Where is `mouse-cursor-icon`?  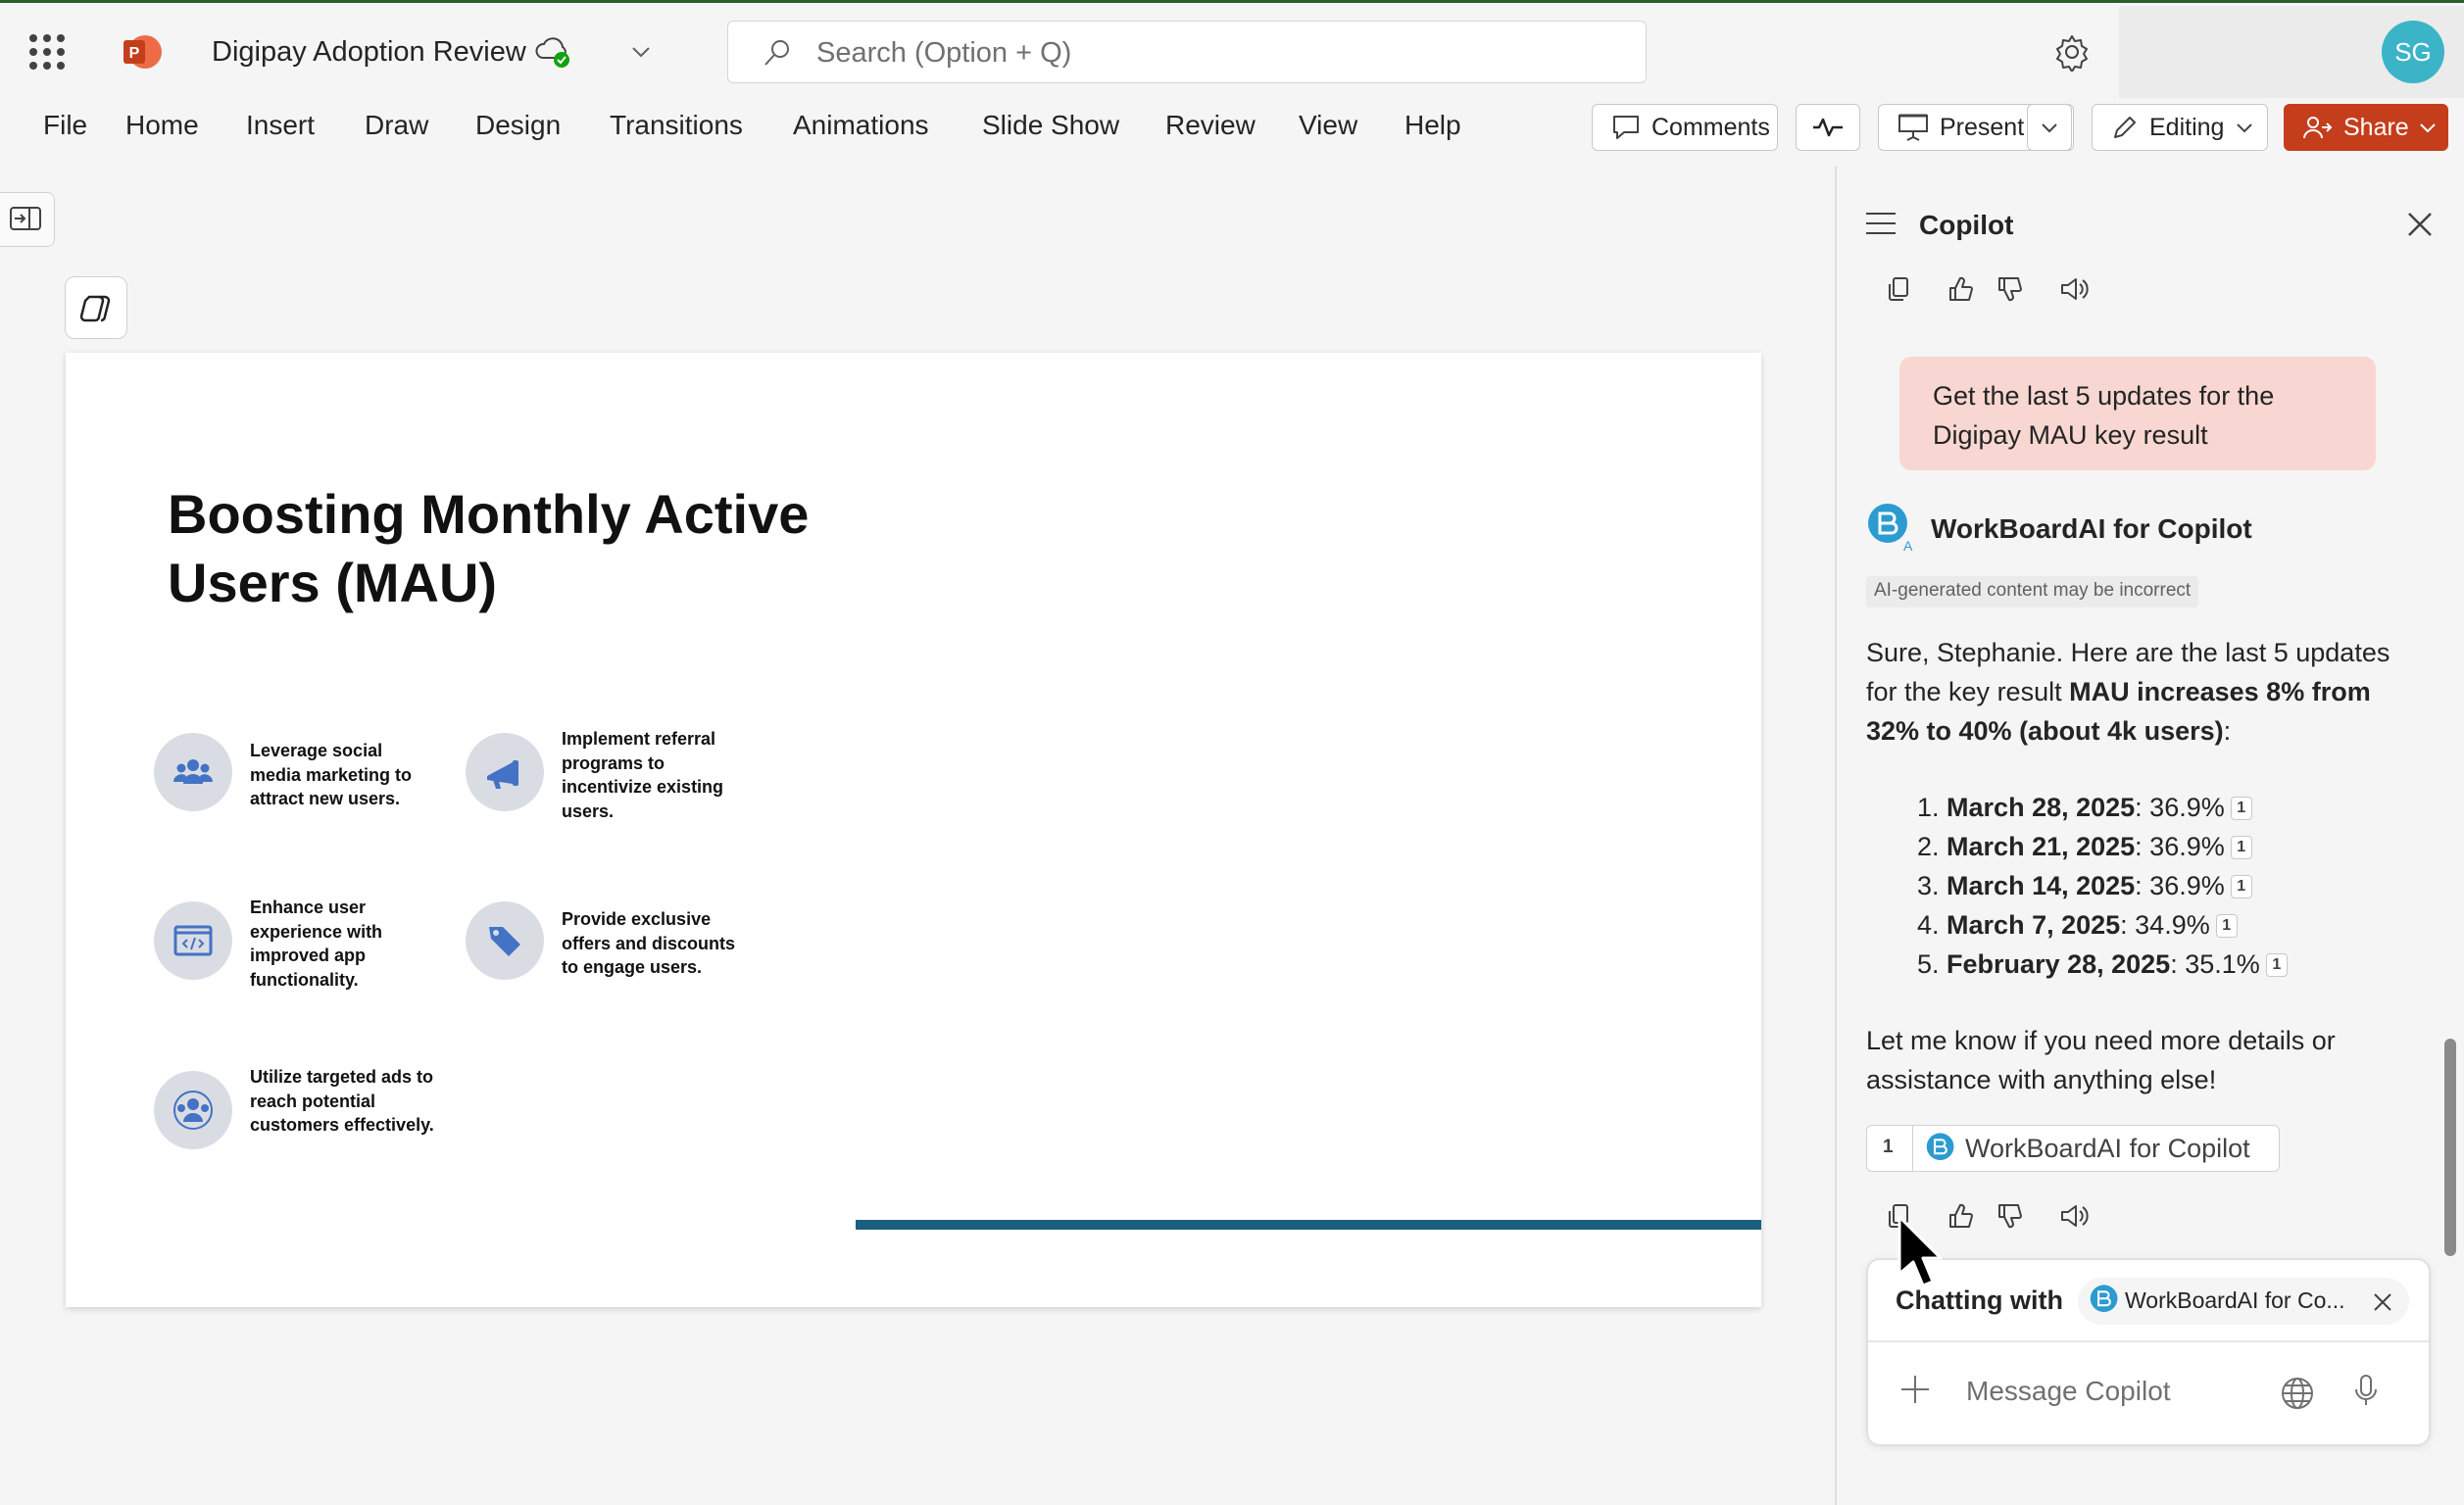 mouse-cursor-icon is located at coordinates (1920, 1251).